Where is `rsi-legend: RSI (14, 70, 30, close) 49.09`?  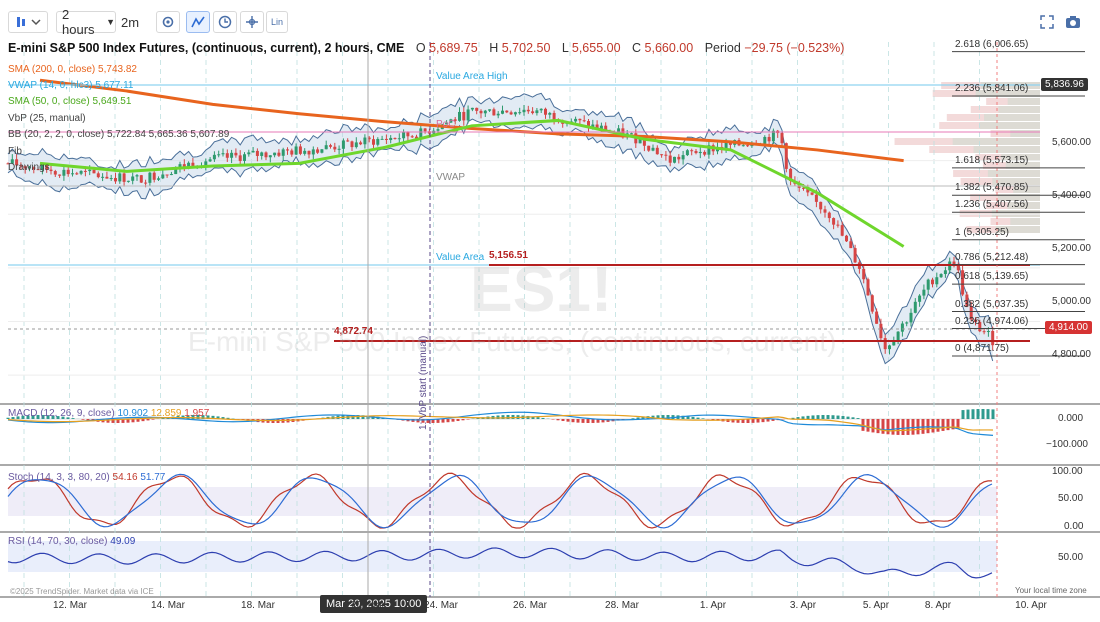 rsi-legend: RSI (14, 70, 30, close) 49.09 is located at coordinates (71, 541).